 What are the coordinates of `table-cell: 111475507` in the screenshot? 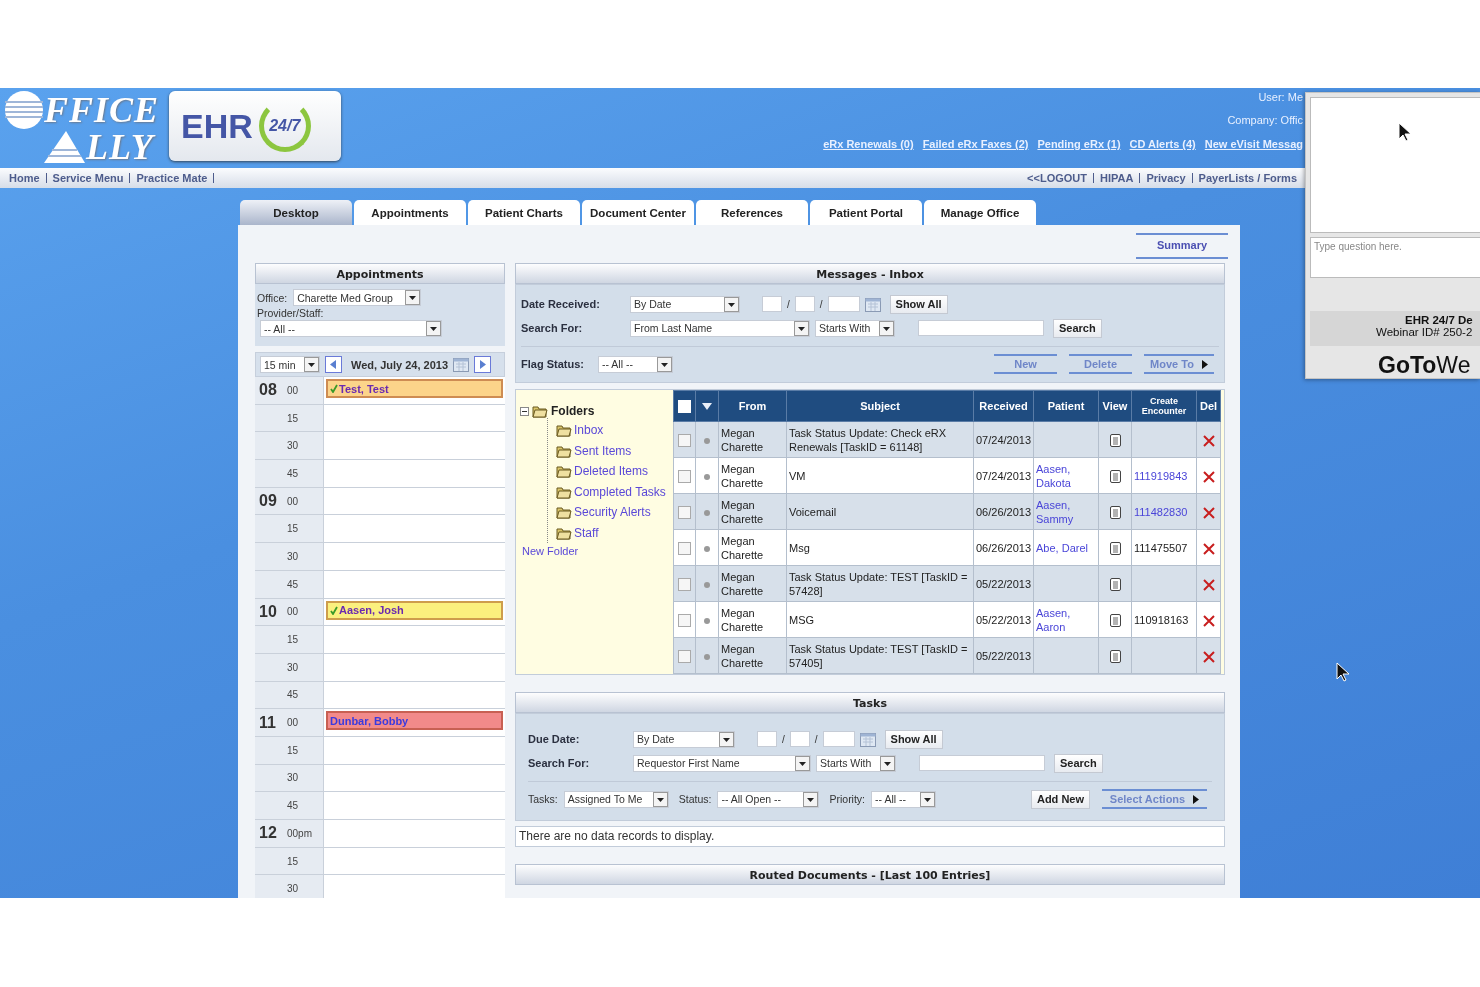 It's located at (1164, 547).